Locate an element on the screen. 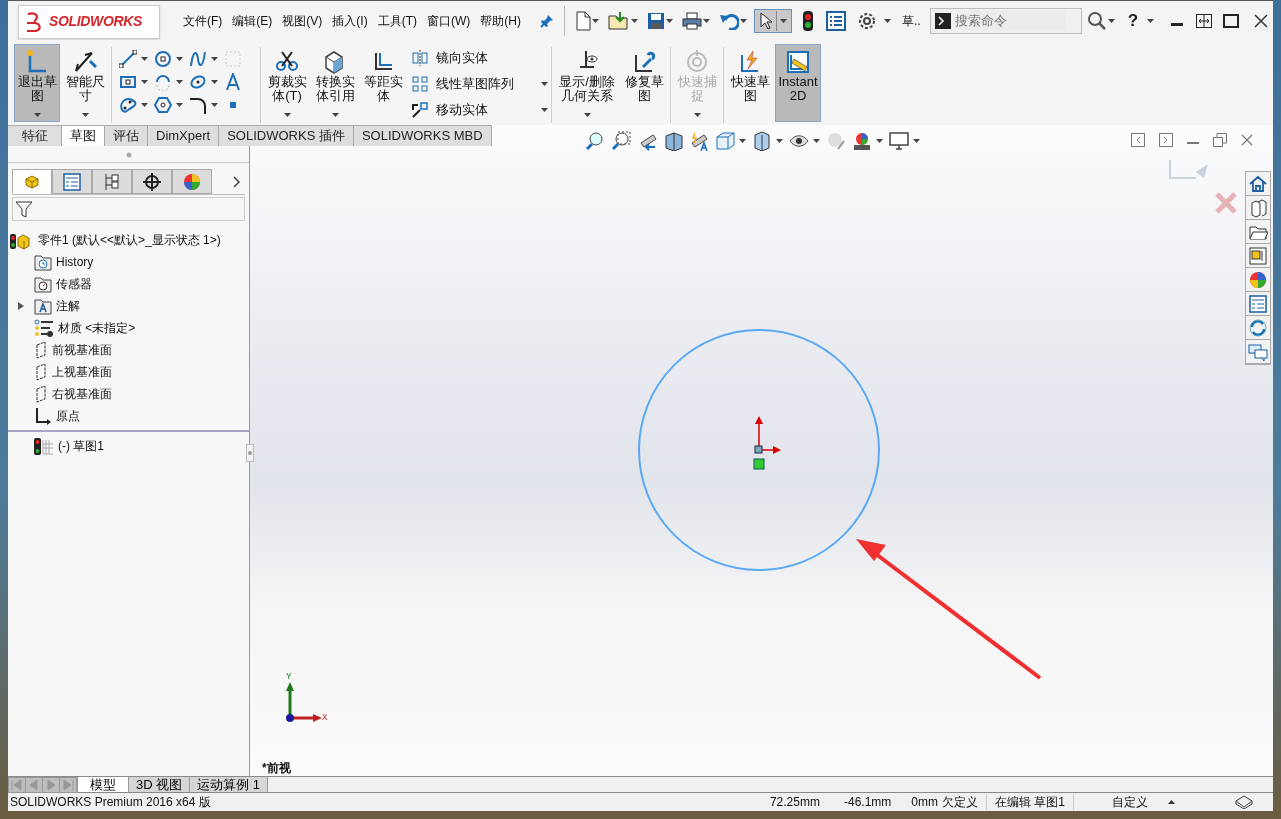 This screenshot has width=1281, height=819. command-tab: DimXpert is located at coordinates (184, 135).